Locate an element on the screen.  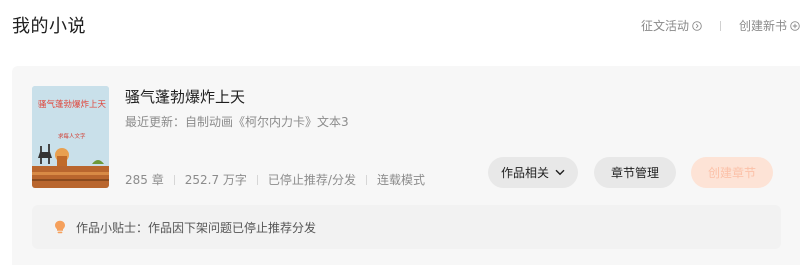
create-chapter-label: 创建章节 is located at coordinates (731, 173).